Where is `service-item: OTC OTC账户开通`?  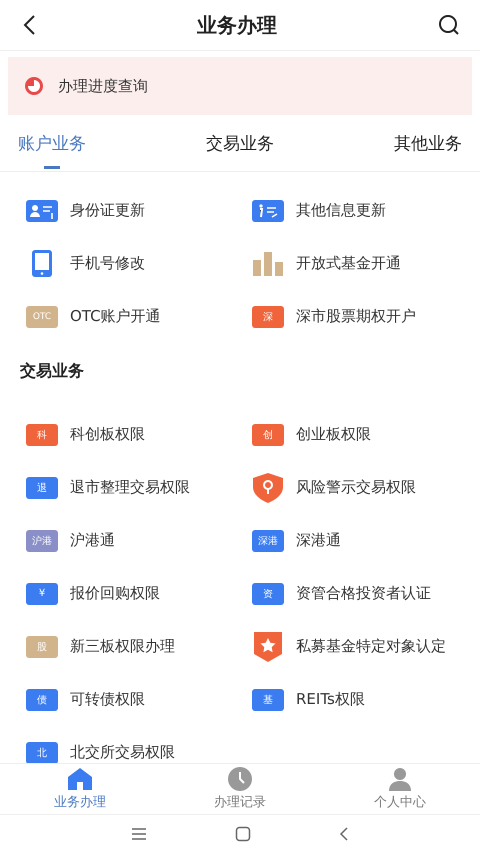
service-item: OTC OTC账户开通 is located at coordinates (139, 316).